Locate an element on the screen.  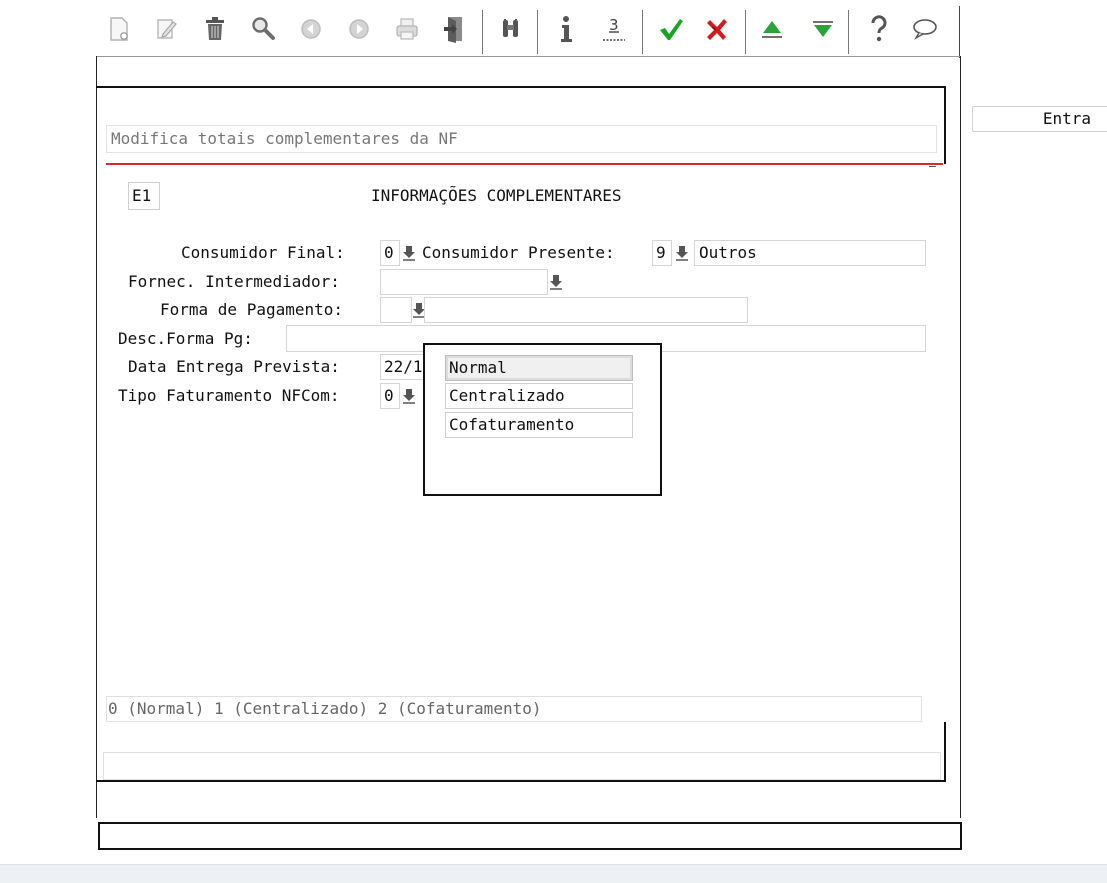
consumidor-presente-label: Consumidor Presente: is located at coordinates (518, 252).